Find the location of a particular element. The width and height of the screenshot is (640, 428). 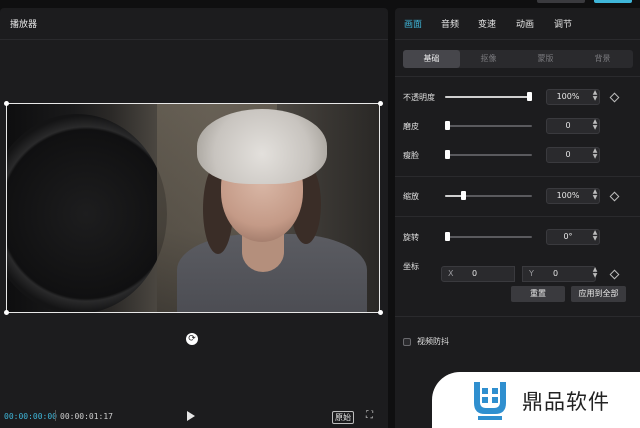

watermark: 鼎品软件 is located at coordinates (536, 400).